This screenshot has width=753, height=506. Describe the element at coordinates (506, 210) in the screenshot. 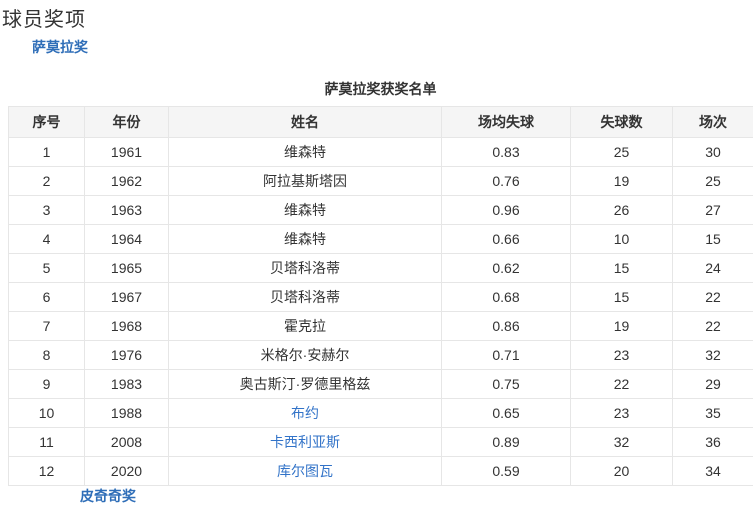

I see `cell-avg-conceded: 0.96` at that location.